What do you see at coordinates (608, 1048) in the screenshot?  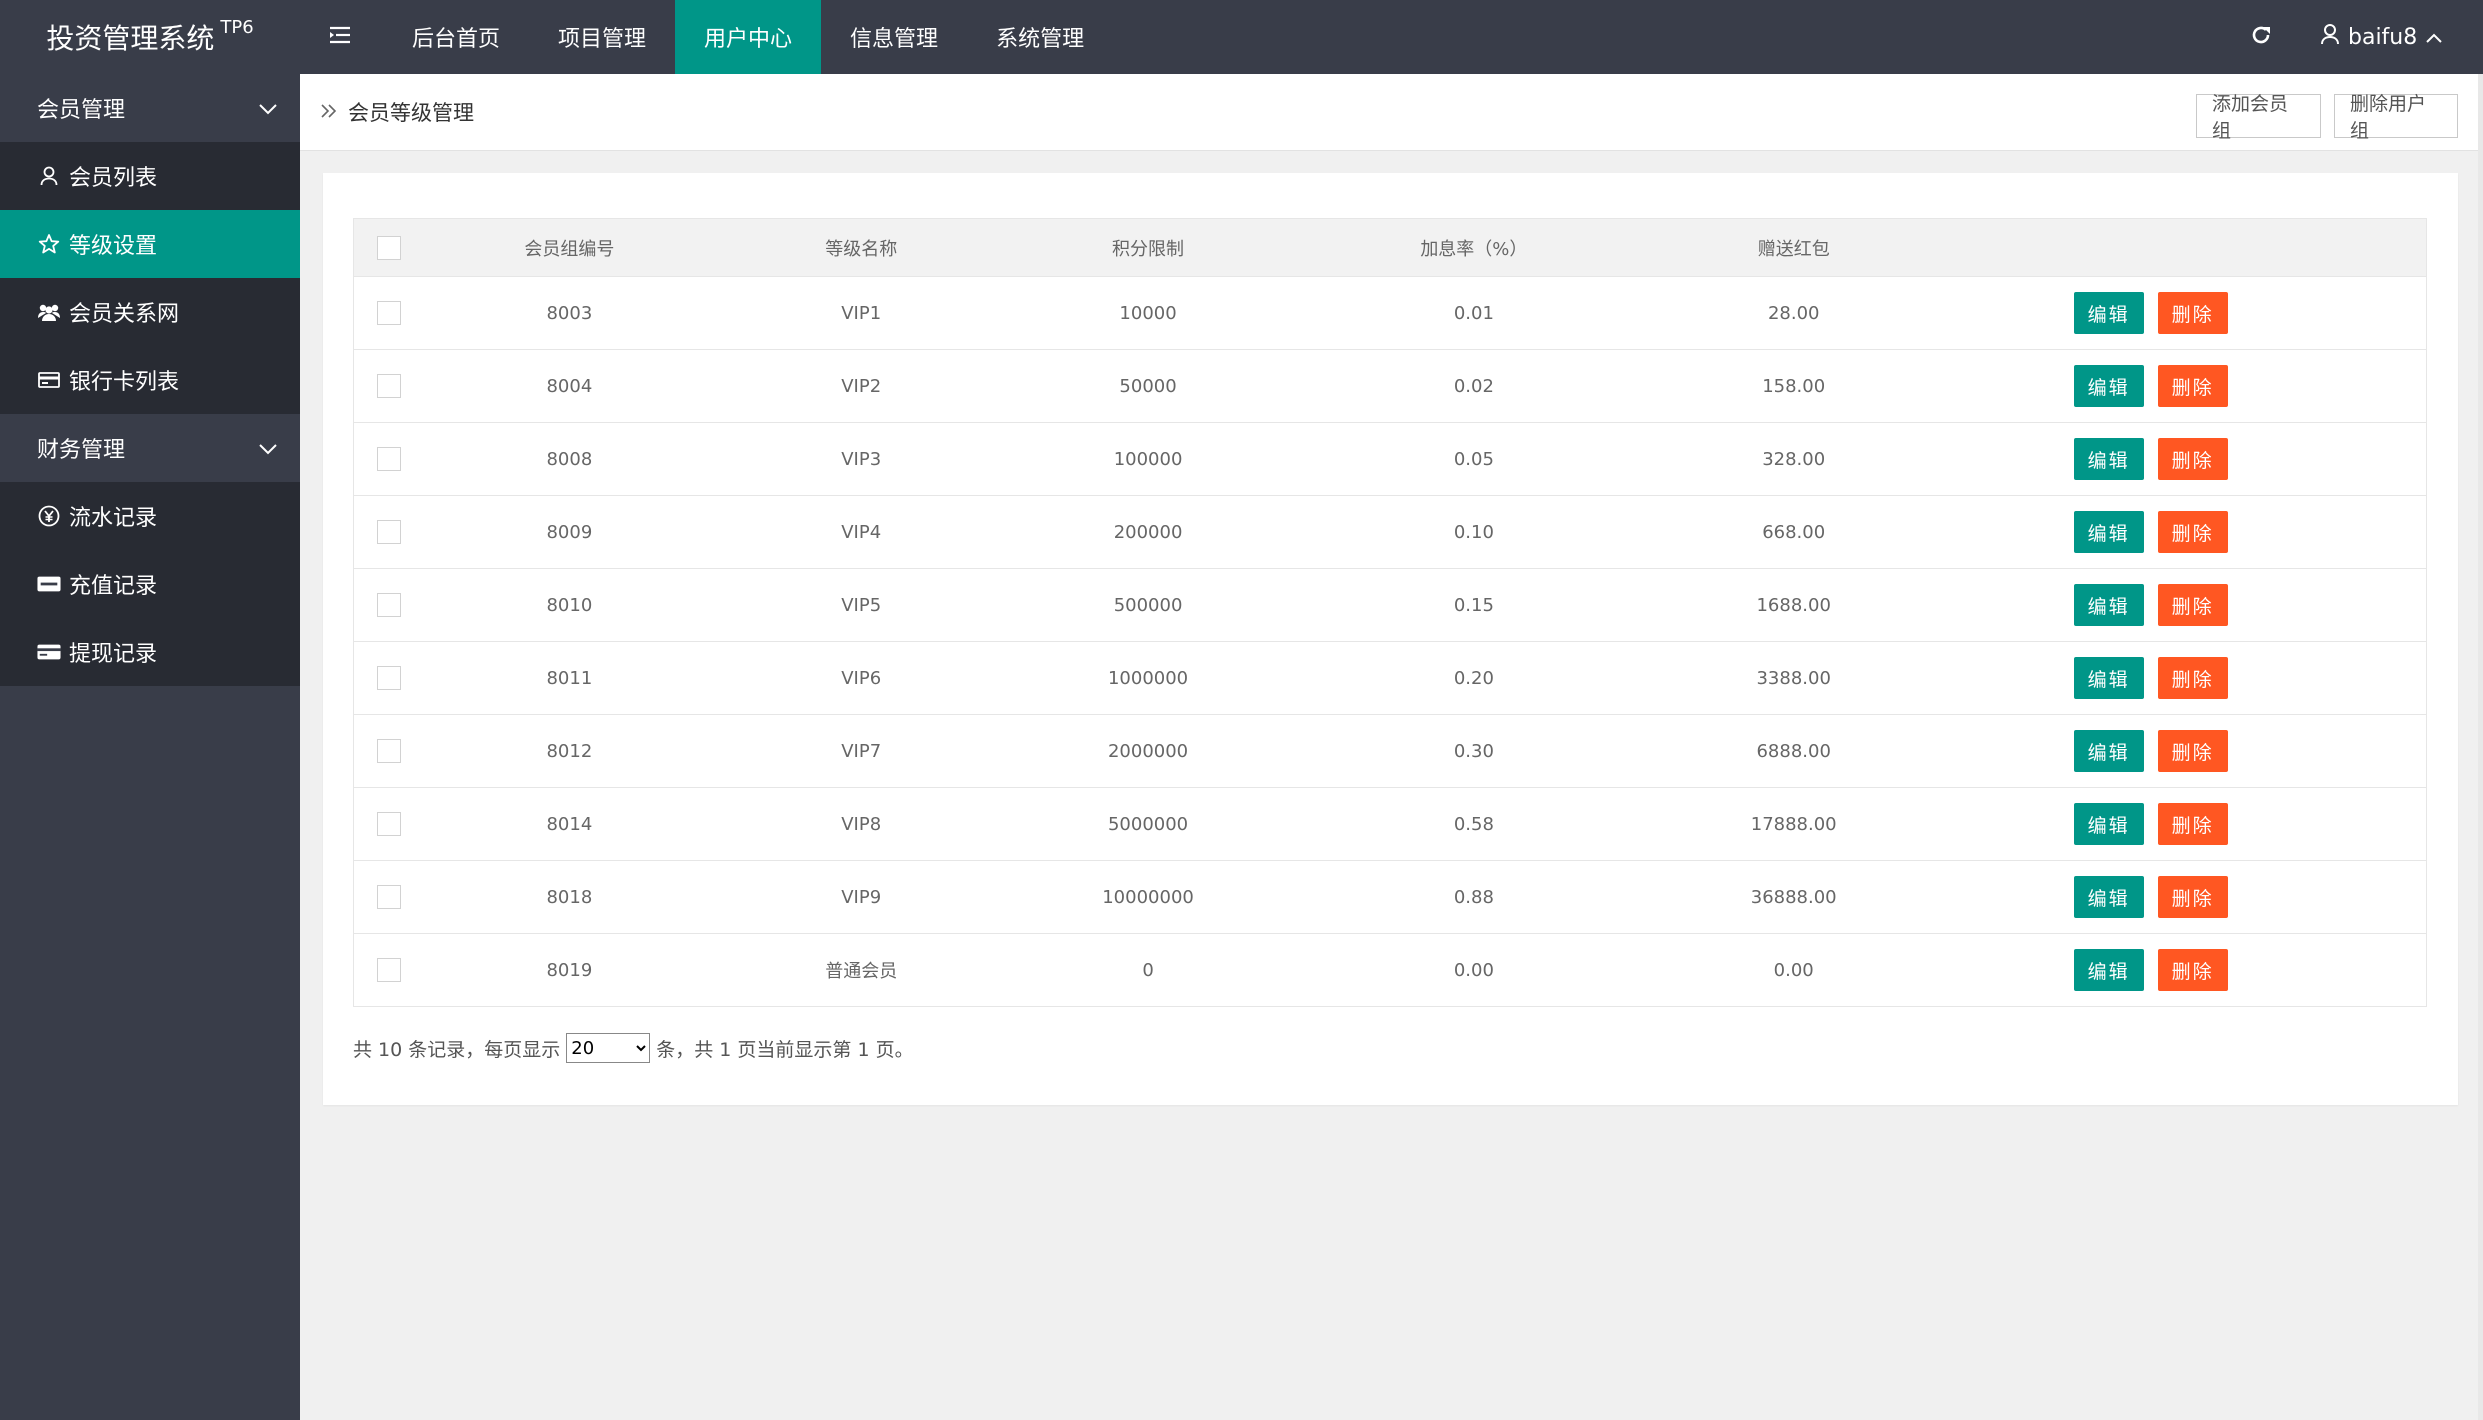 I see `page-size-select: 20` at bounding box center [608, 1048].